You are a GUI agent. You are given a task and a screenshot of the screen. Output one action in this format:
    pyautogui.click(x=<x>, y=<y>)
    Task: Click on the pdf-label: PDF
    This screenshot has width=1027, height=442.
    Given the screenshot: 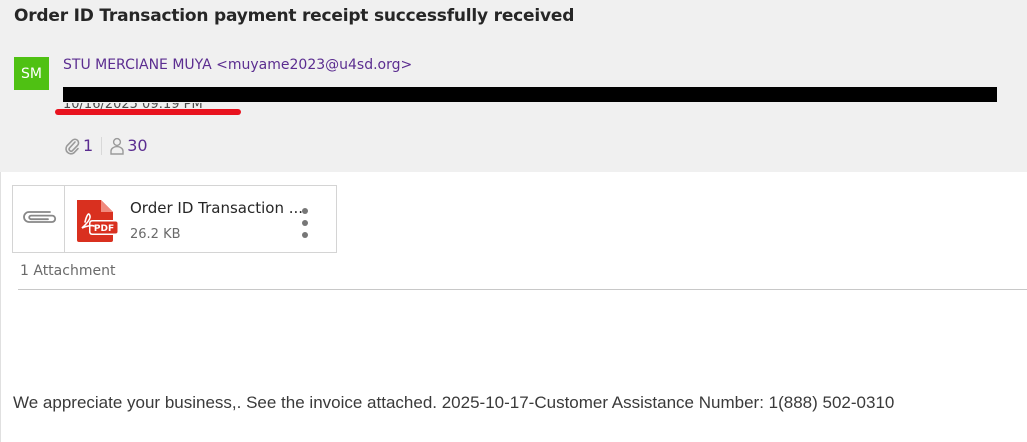 What is the action you would take?
    pyautogui.click(x=104, y=229)
    